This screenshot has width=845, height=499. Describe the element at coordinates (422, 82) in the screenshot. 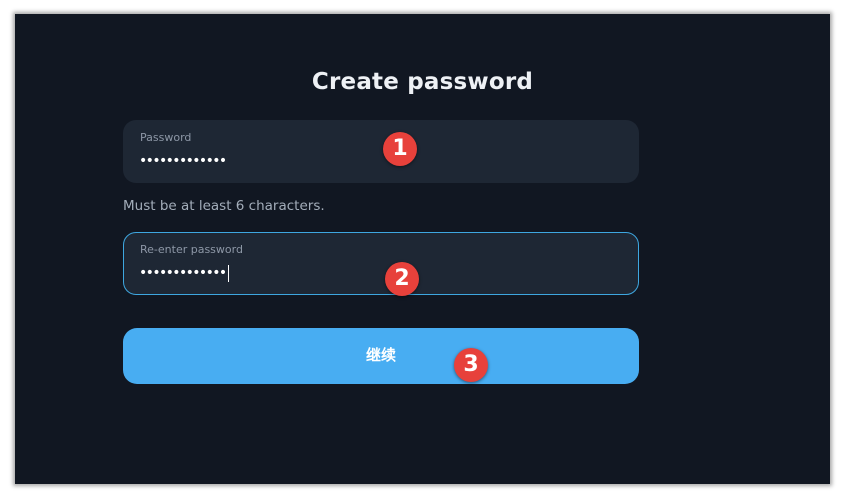

I see `page-title: Create password` at that location.